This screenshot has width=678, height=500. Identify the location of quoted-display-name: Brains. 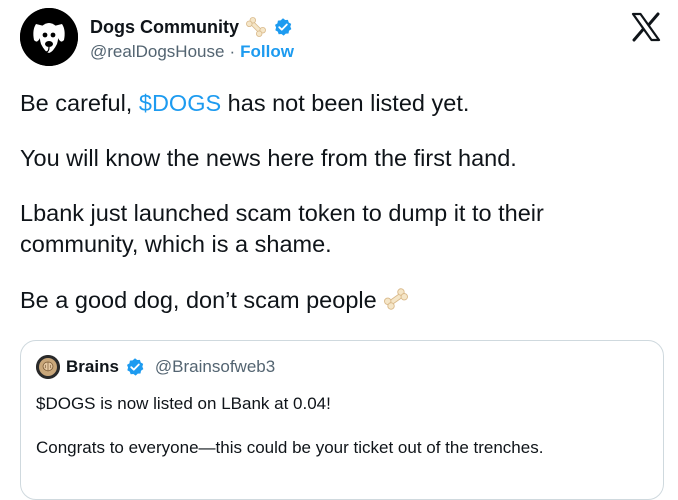
(92, 367).